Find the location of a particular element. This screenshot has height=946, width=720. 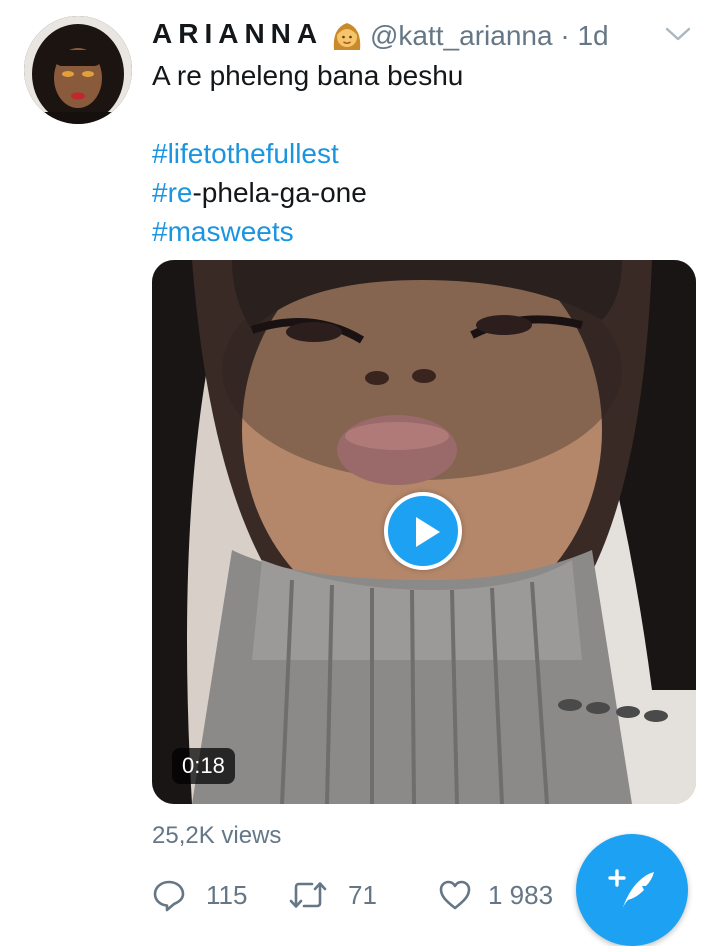

tweet-timestamp: 1d is located at coordinates (593, 35).